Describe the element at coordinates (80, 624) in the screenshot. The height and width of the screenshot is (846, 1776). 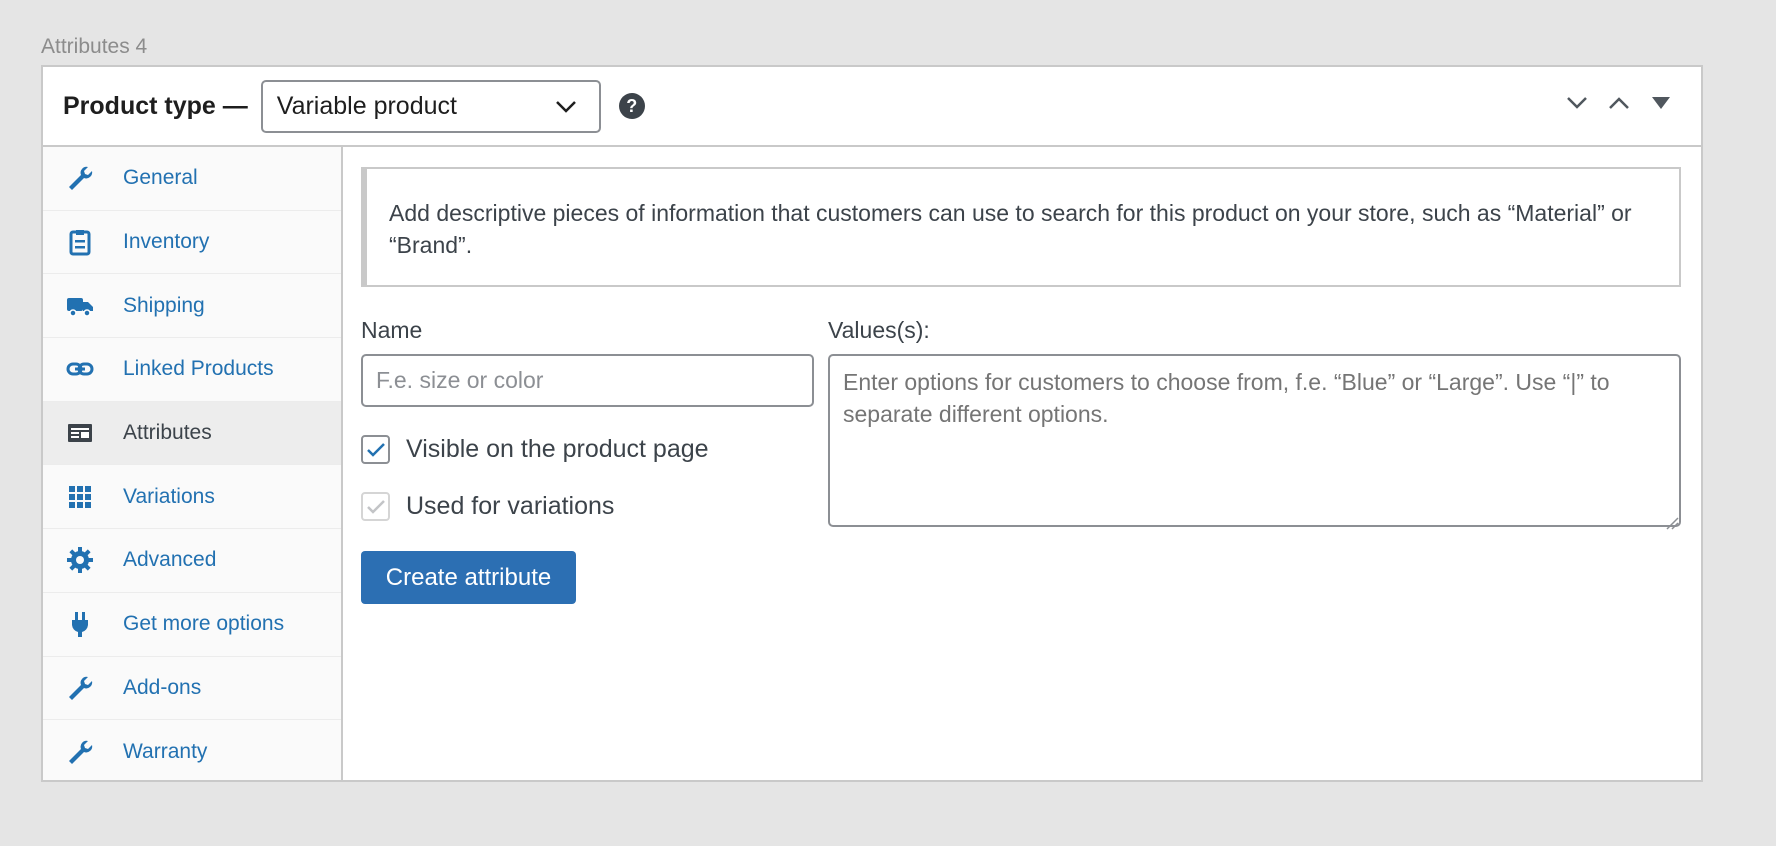
I see `plug-icon` at that location.